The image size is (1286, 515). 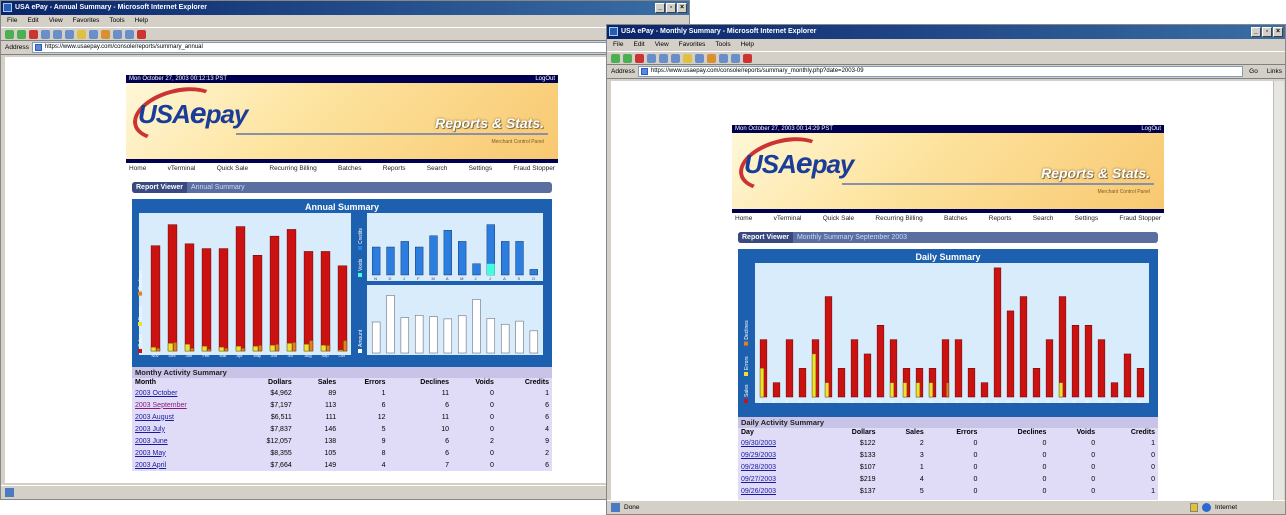 I want to click on row-link-cell: 2003 June, so click(x=185, y=441).